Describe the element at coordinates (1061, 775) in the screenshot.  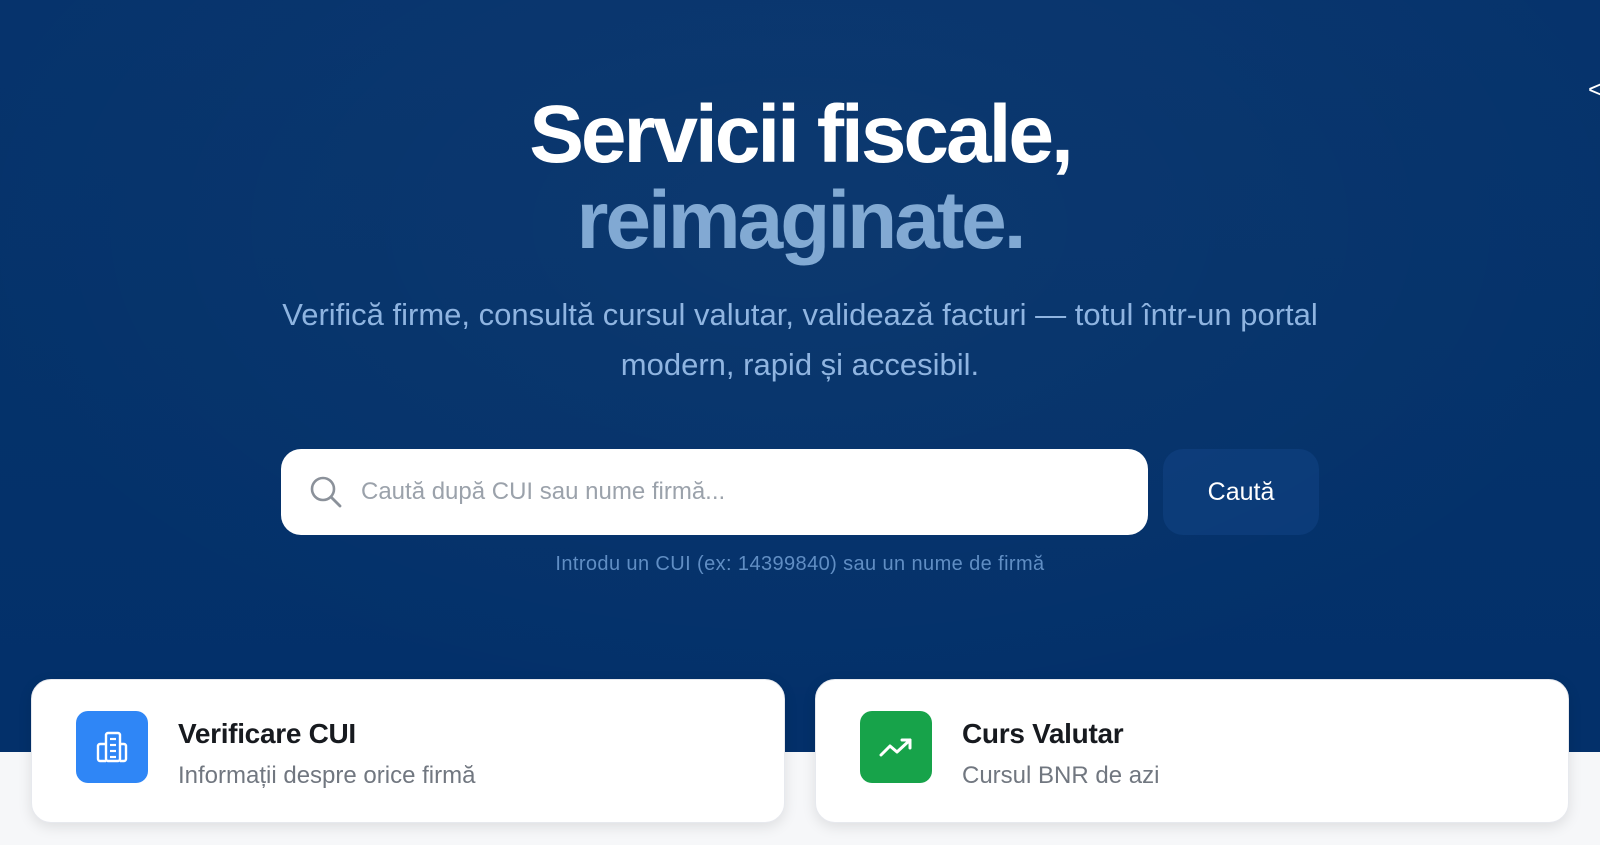
I see `card-subtitle: Cursul BNR de azi` at that location.